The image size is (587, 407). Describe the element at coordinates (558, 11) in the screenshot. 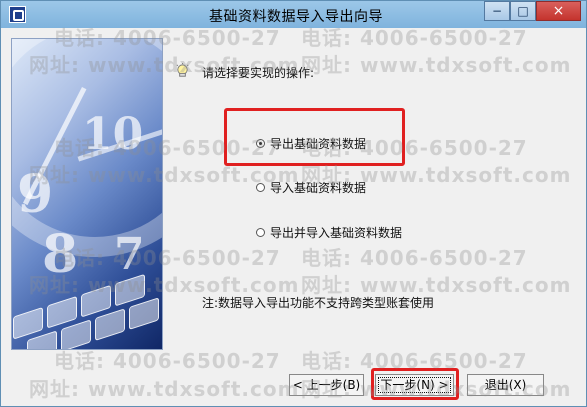

I see `close-icon: ×` at that location.